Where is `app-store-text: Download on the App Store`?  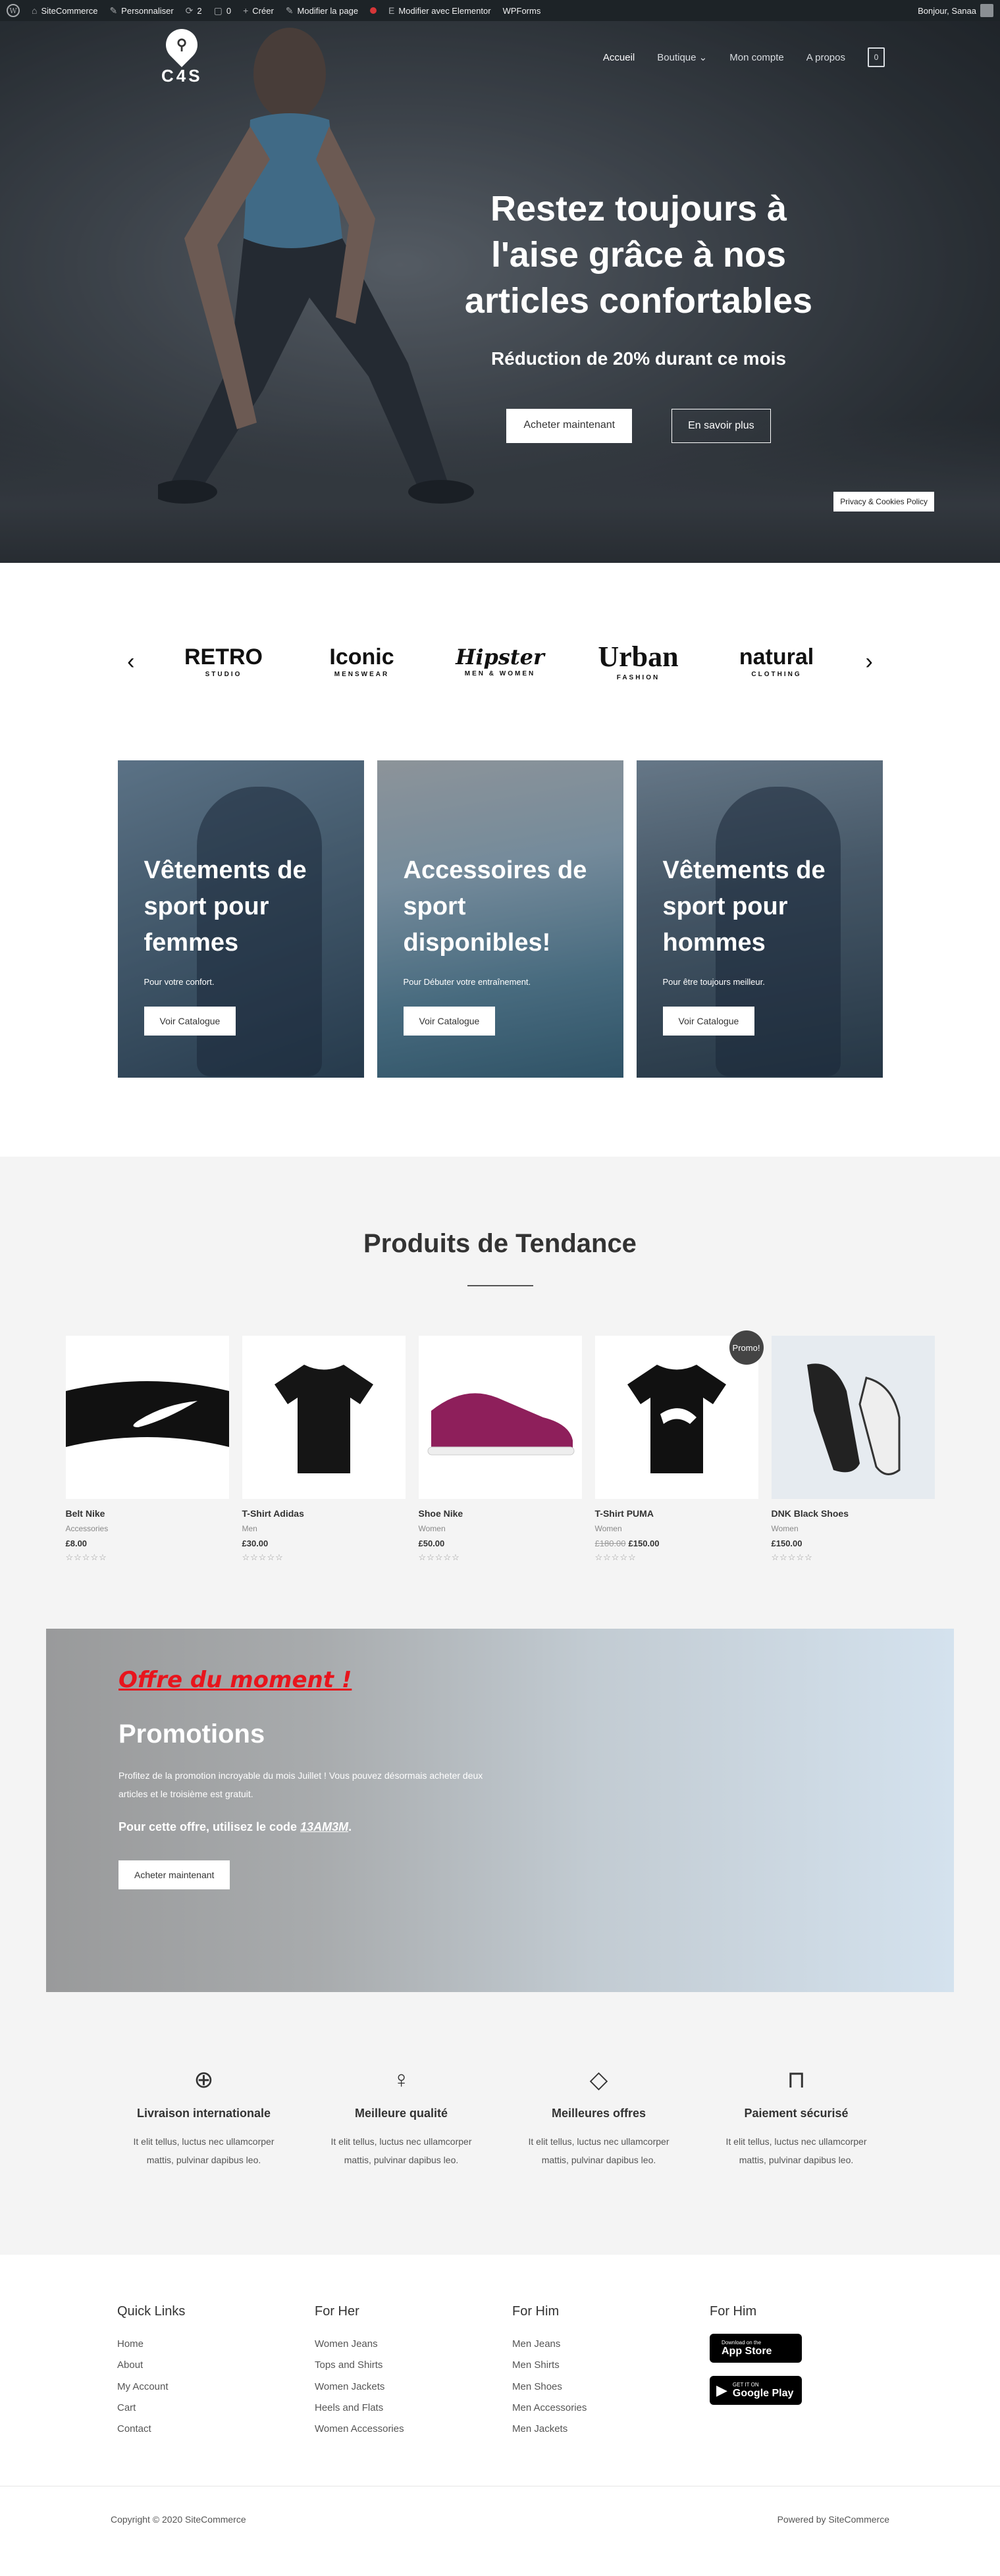
app-store-text: Download on the App Store is located at coordinates (747, 2348).